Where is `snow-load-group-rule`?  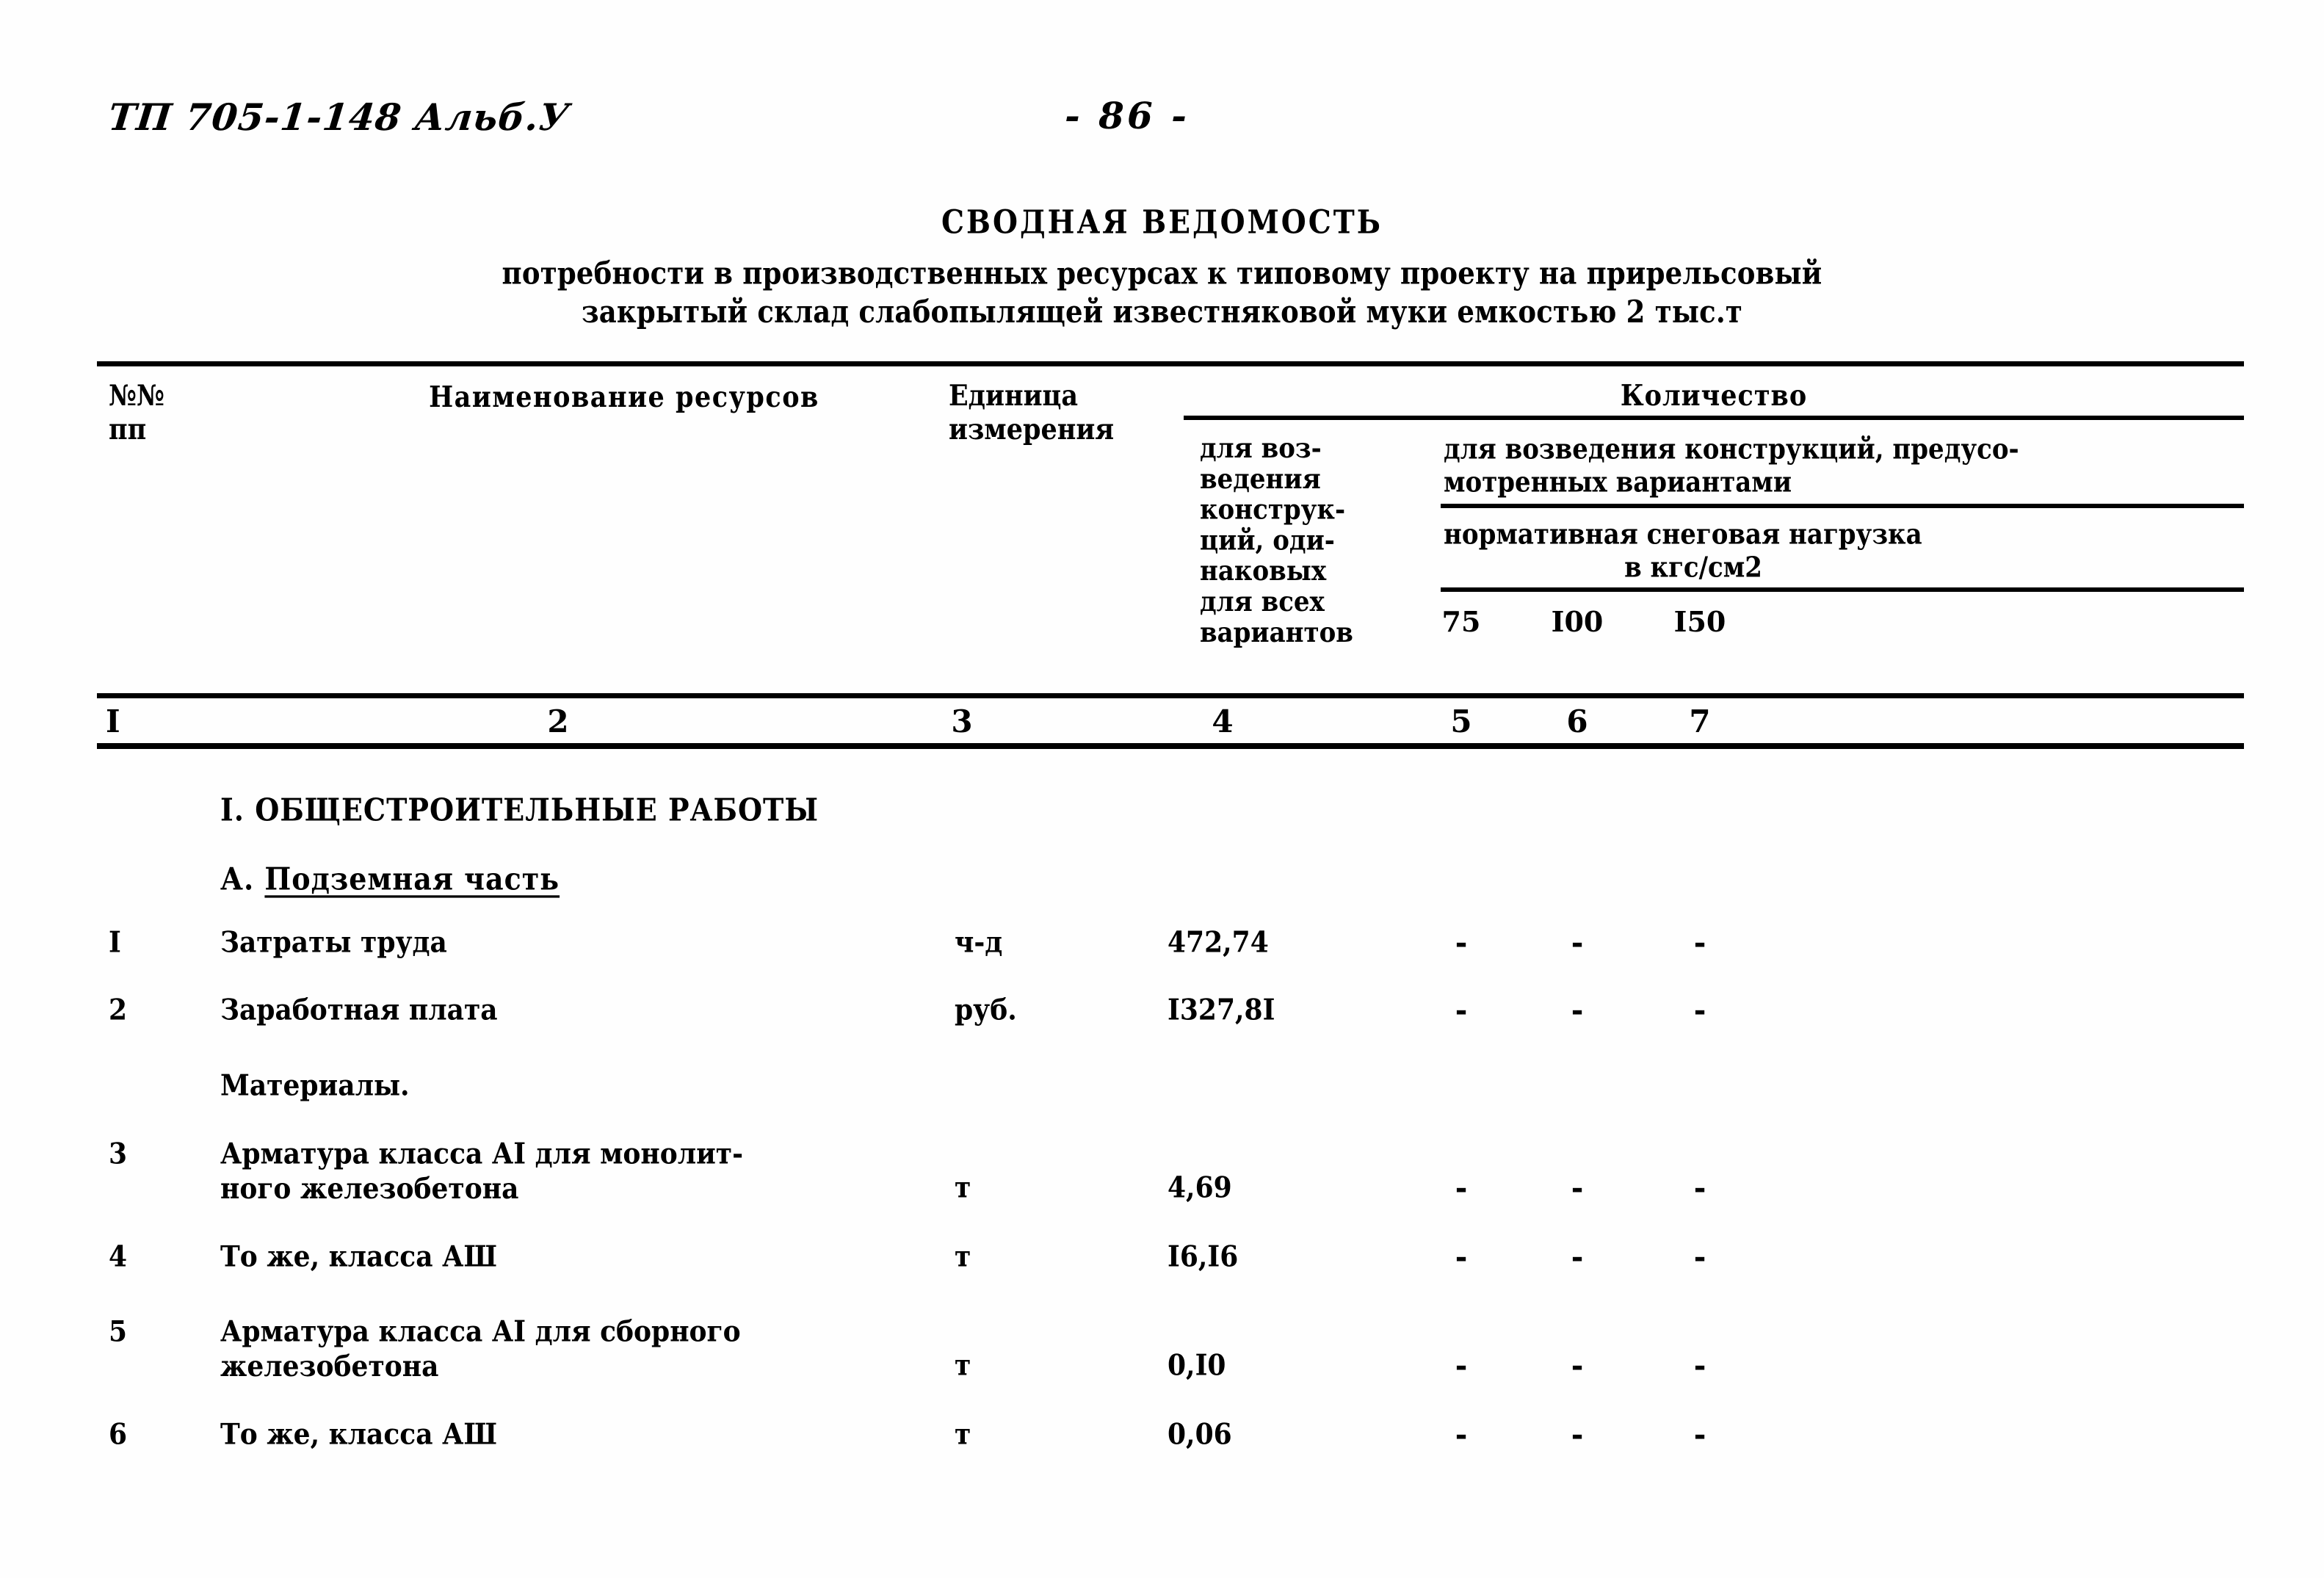 snow-load-group-rule is located at coordinates (1842, 589).